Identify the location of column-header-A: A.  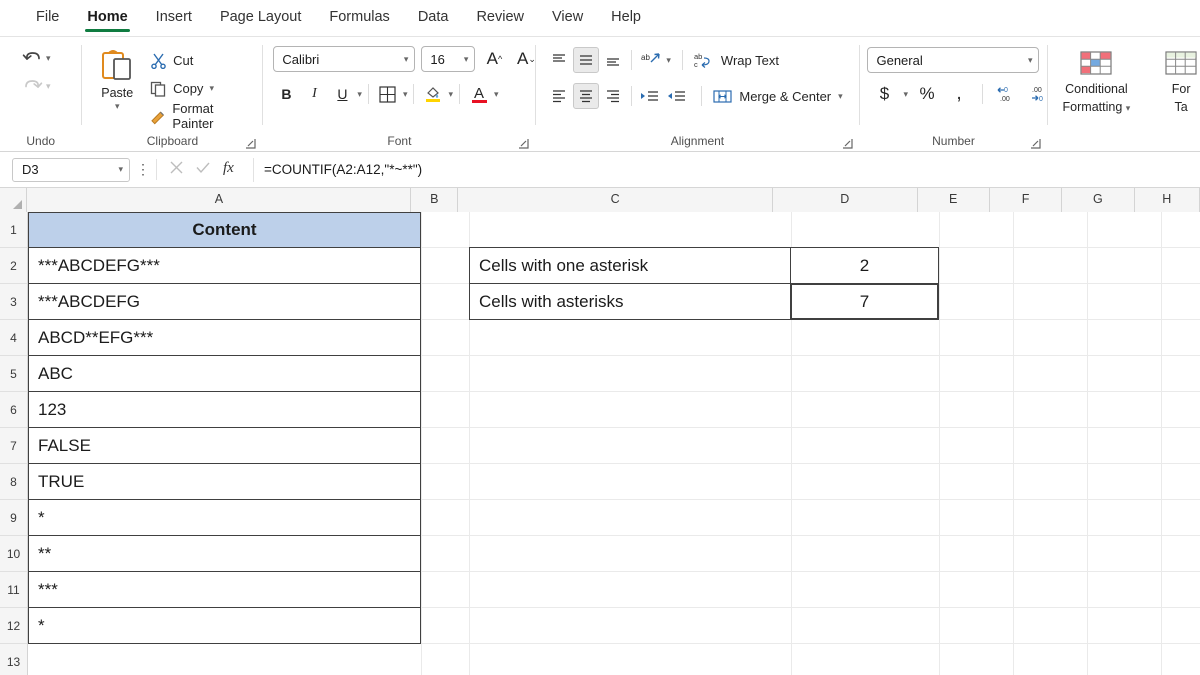
(219, 200).